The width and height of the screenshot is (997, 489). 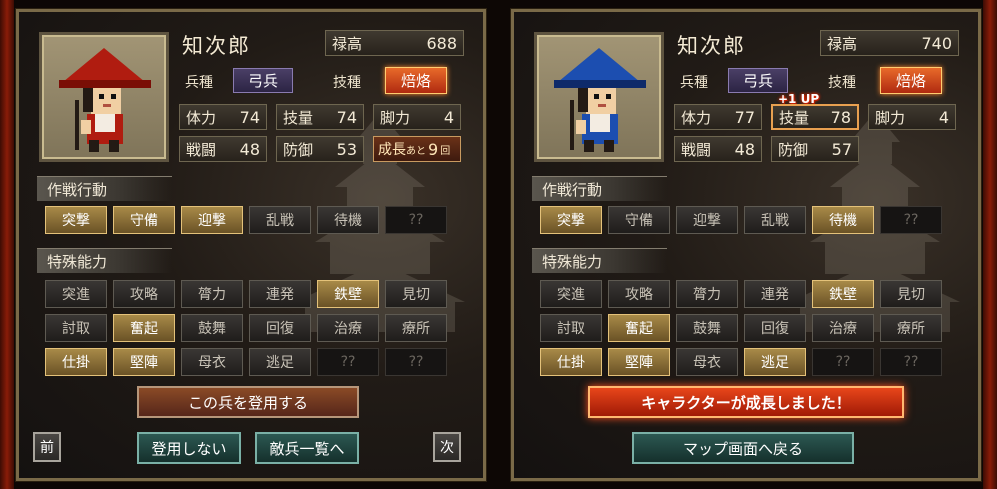 I want to click on decline-button: 登用しない, so click(x=189, y=448).